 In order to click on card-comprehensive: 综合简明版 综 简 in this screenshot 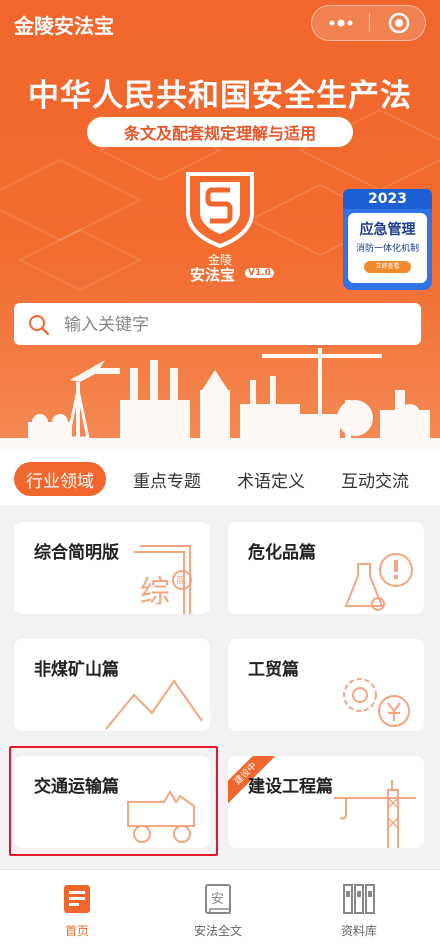, I will do `click(112, 568)`.